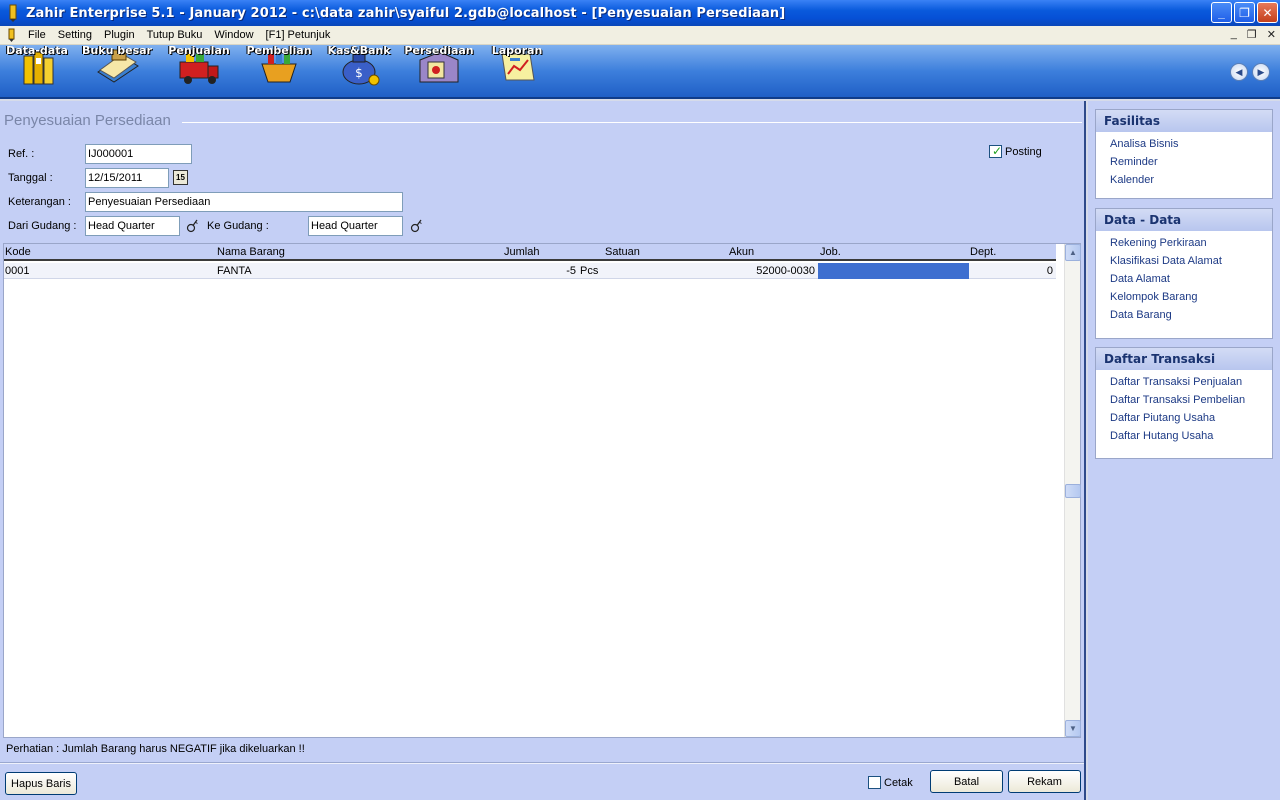 The image size is (1280, 800). I want to click on nav-forward-button: ▶, so click(1261, 72).